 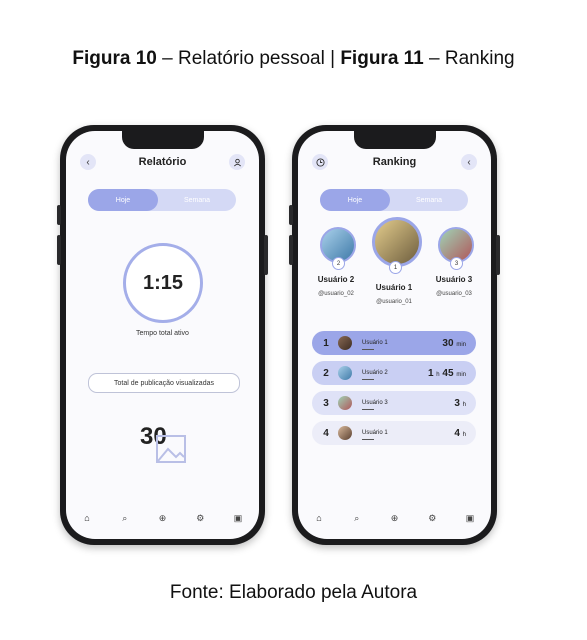 What do you see at coordinates (248, 58) in the screenshot?
I see `figure-10-text: – Relatório pessoal |` at bounding box center [248, 58].